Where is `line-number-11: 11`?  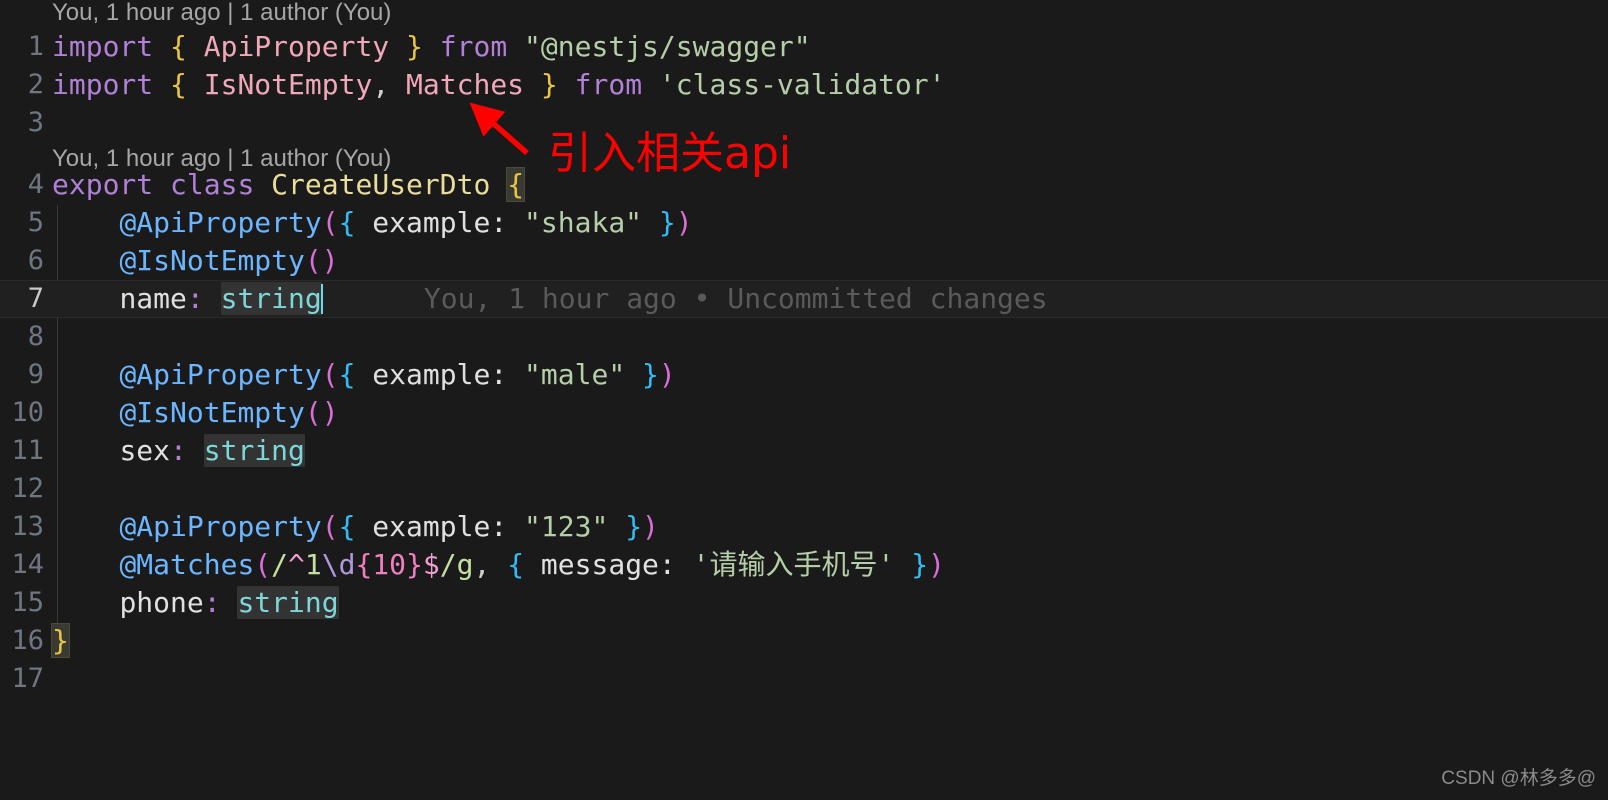 line-number-11: 11 is located at coordinates (22, 451).